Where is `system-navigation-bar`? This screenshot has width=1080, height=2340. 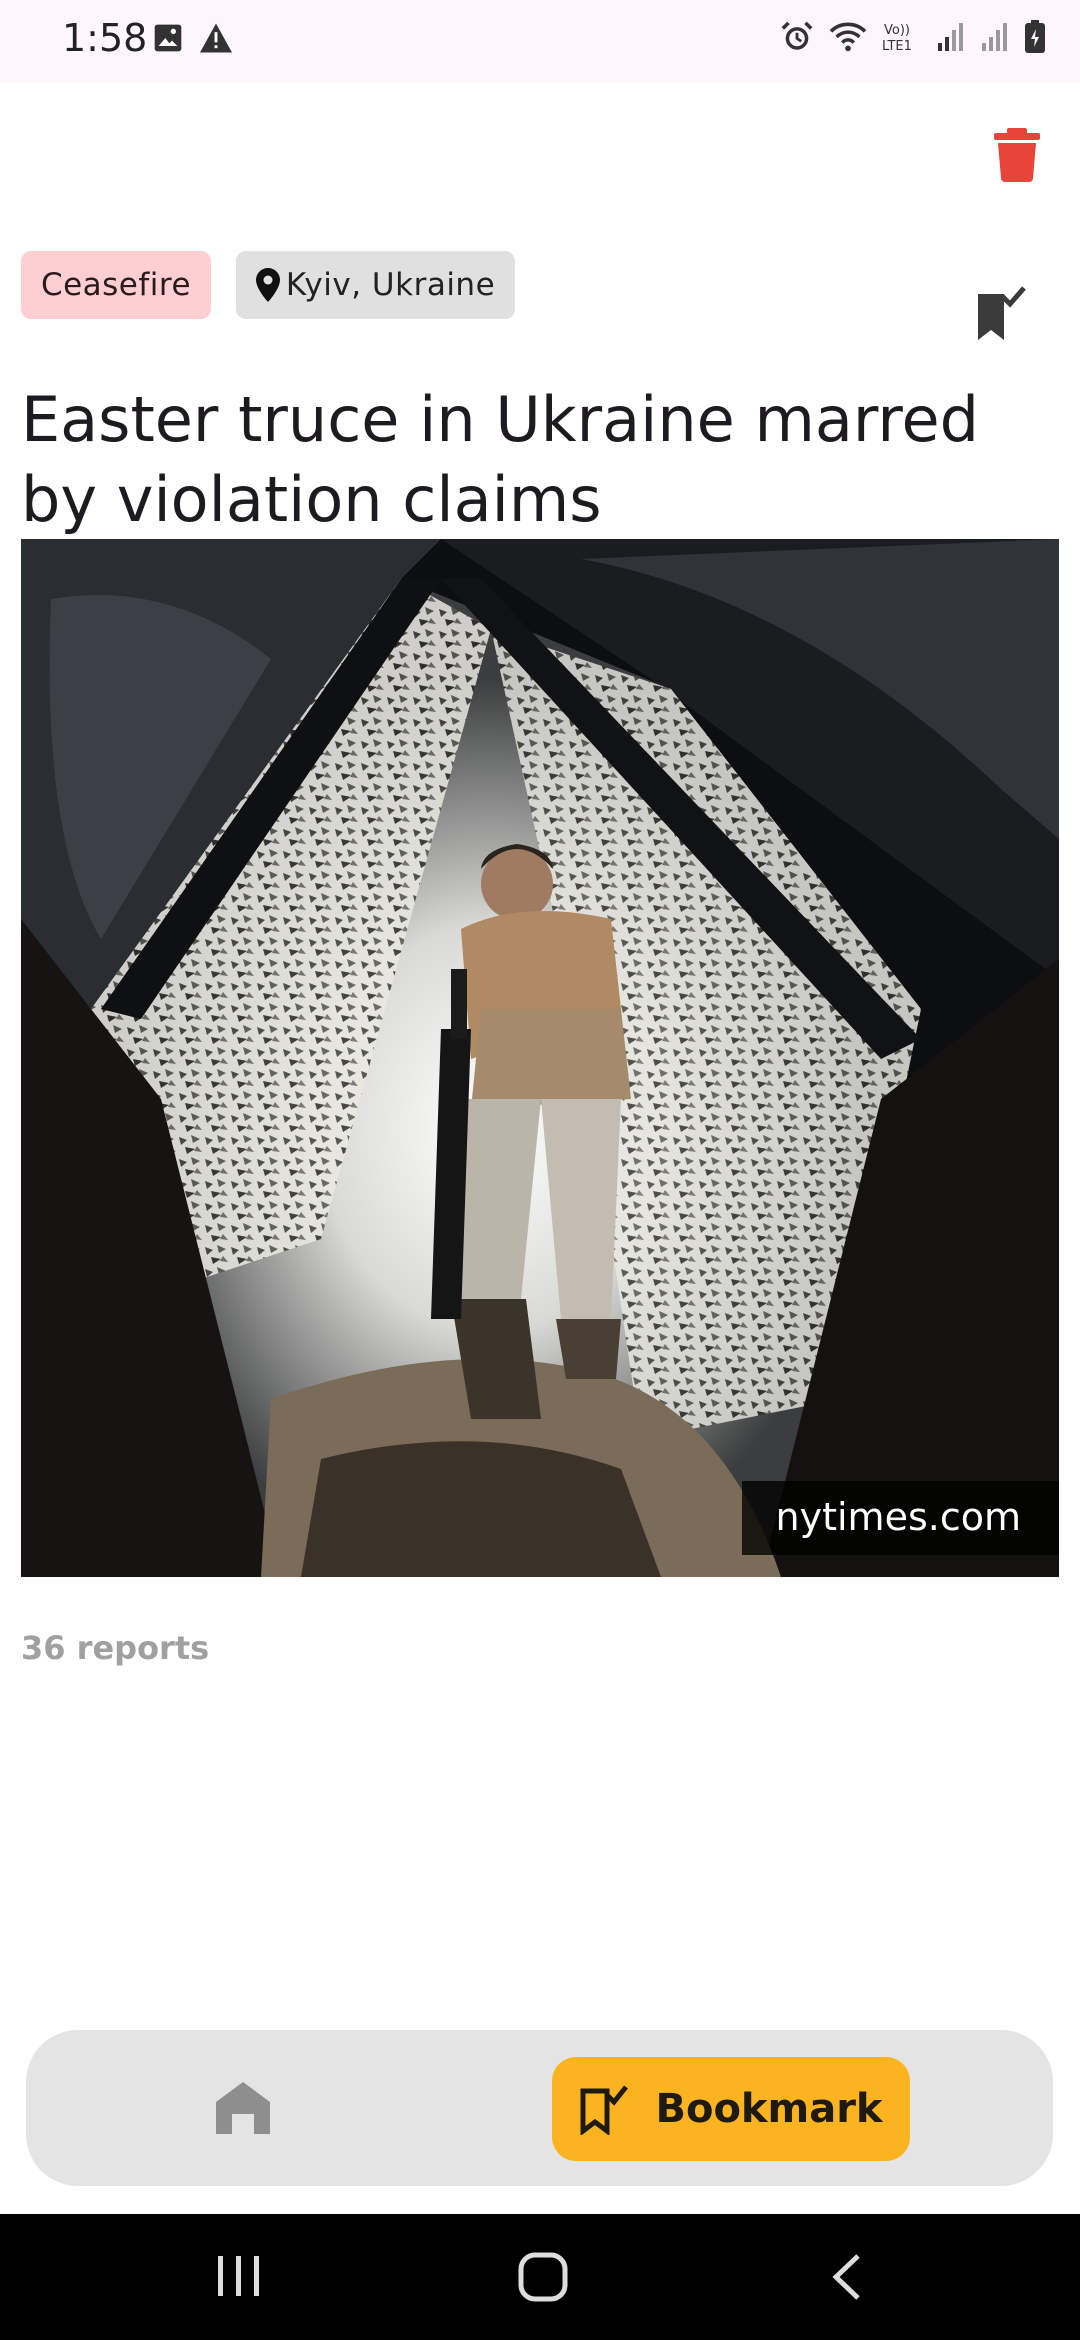
system-navigation-bar is located at coordinates (540, 2277).